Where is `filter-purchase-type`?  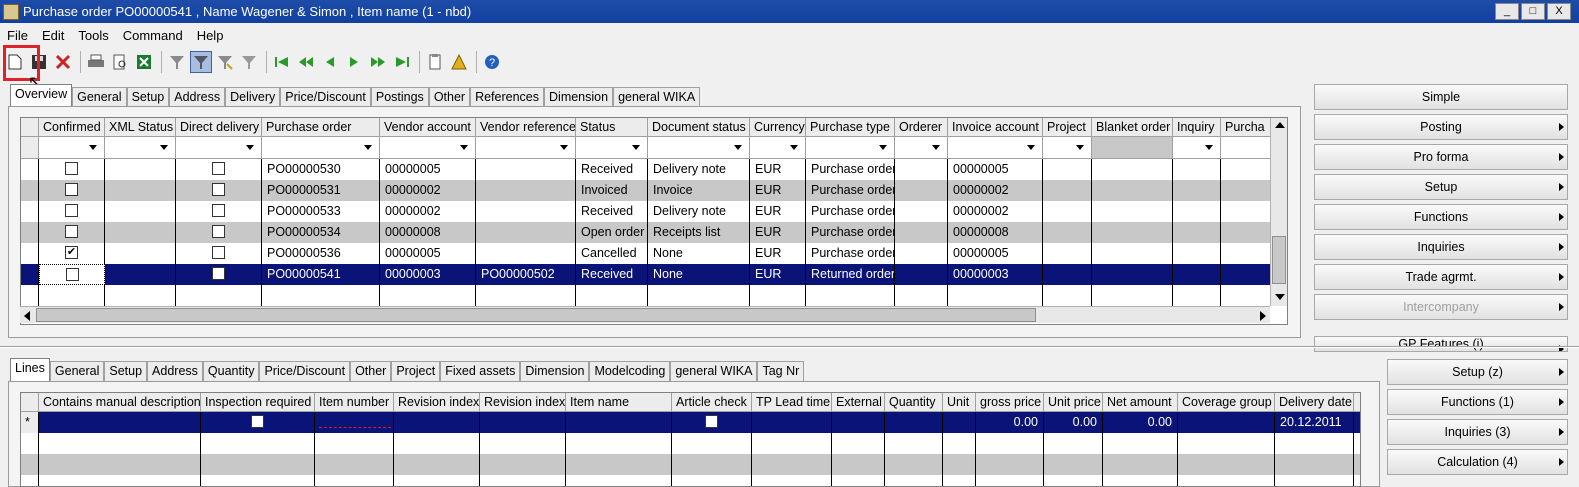 filter-purchase-type is located at coordinates (850, 147).